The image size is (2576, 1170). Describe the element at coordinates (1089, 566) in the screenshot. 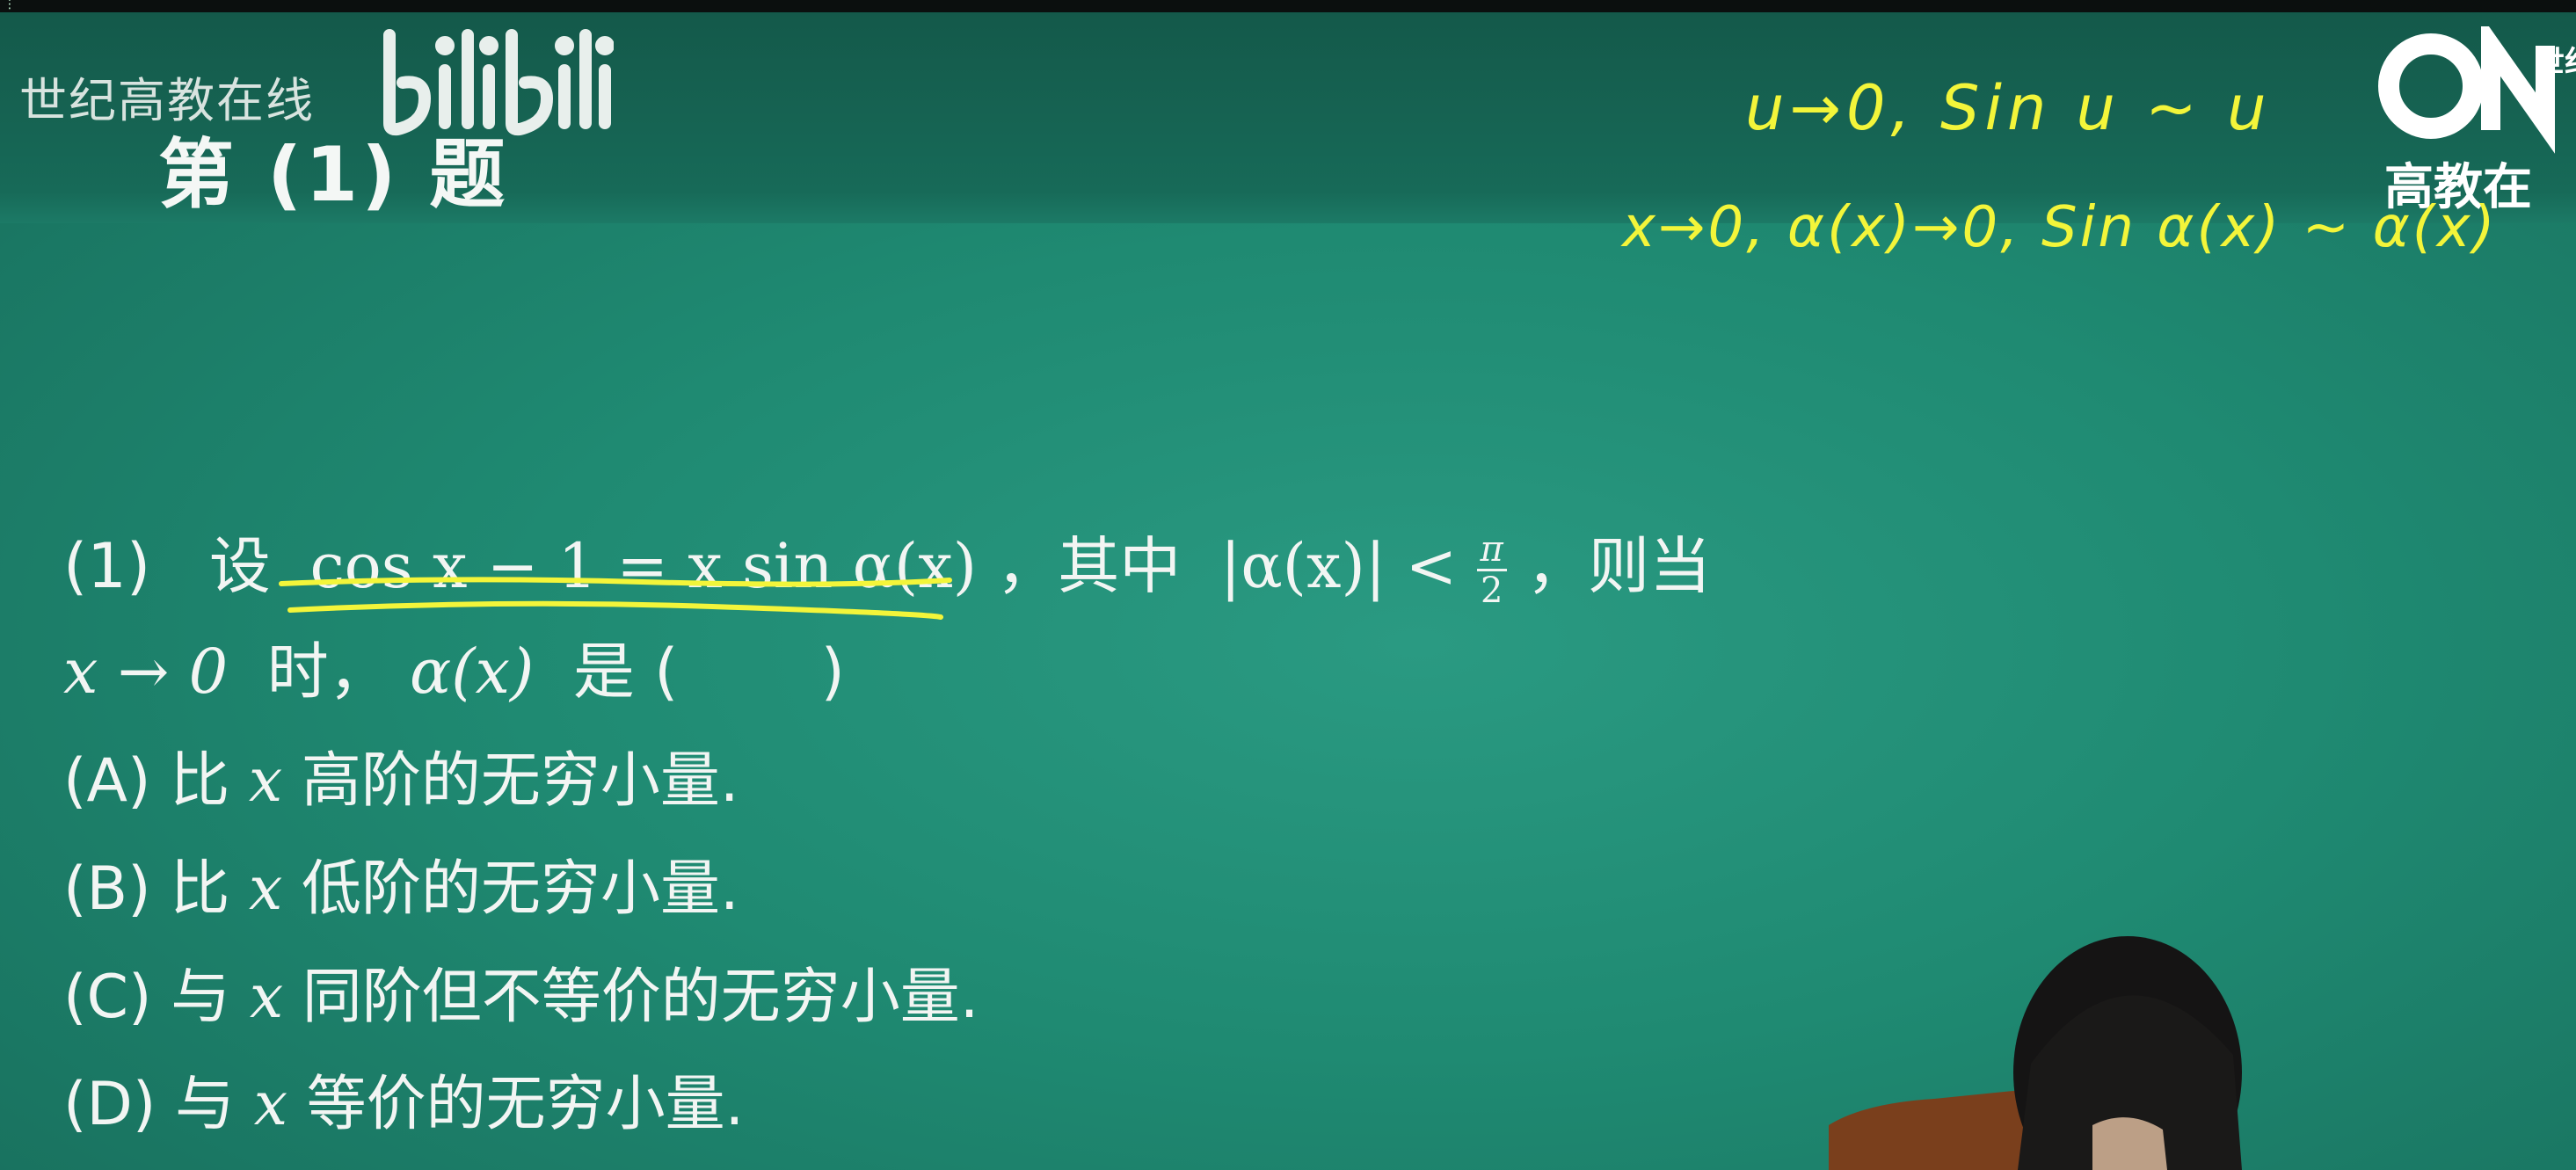

I see `question-mid: ，其中` at that location.